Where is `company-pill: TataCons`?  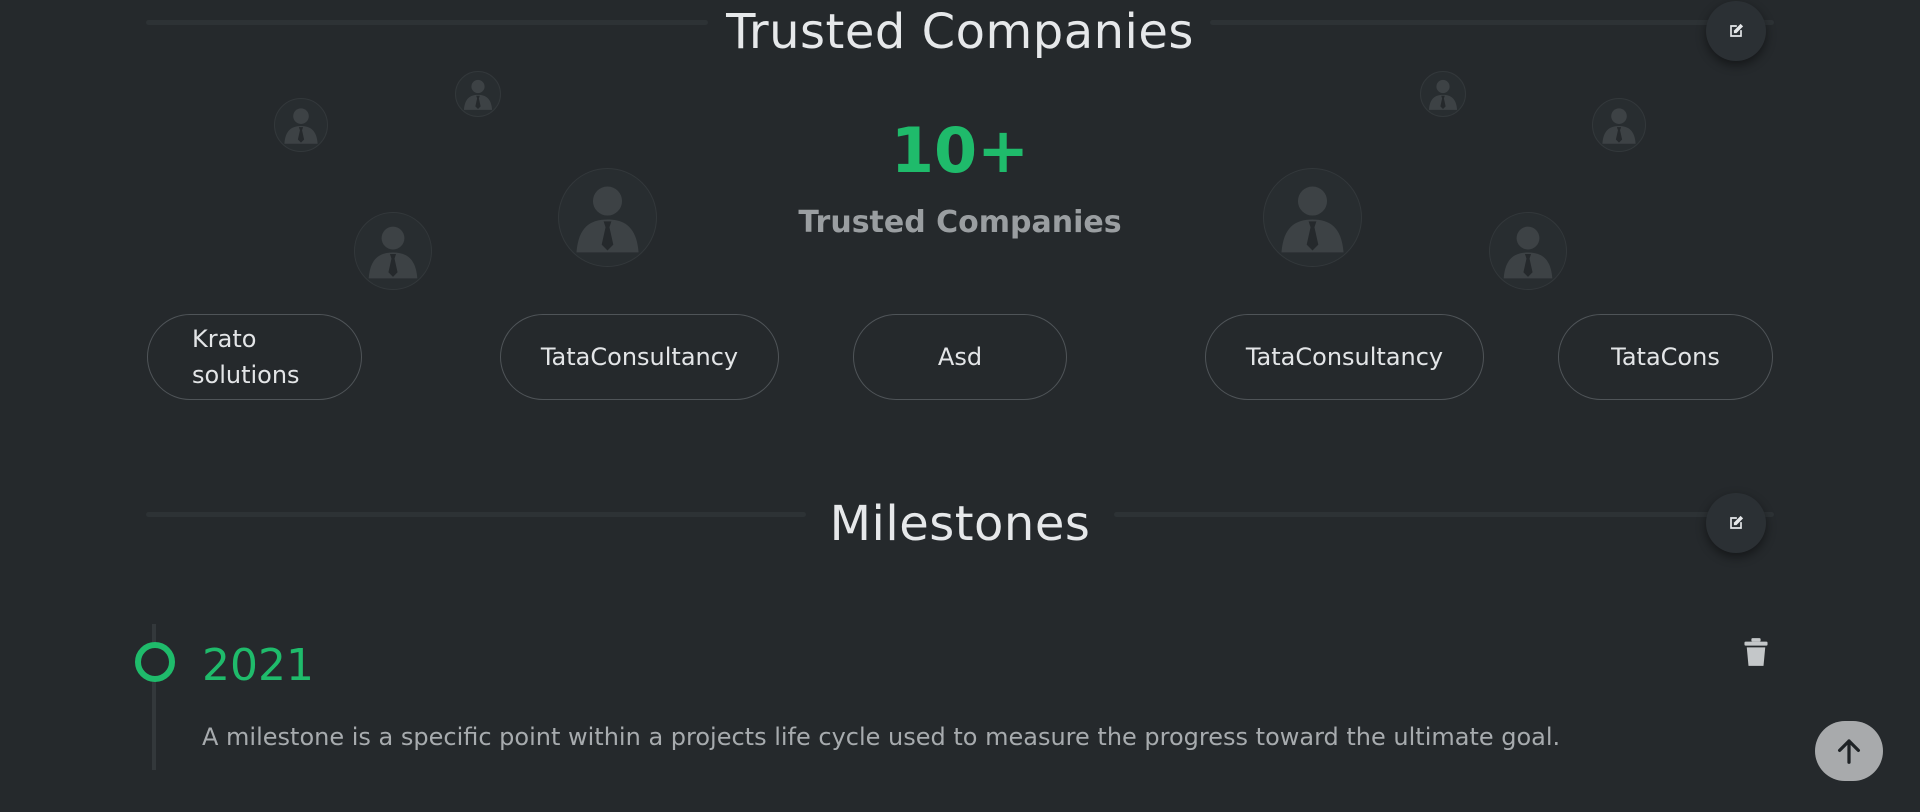 company-pill: TataCons is located at coordinates (1665, 357).